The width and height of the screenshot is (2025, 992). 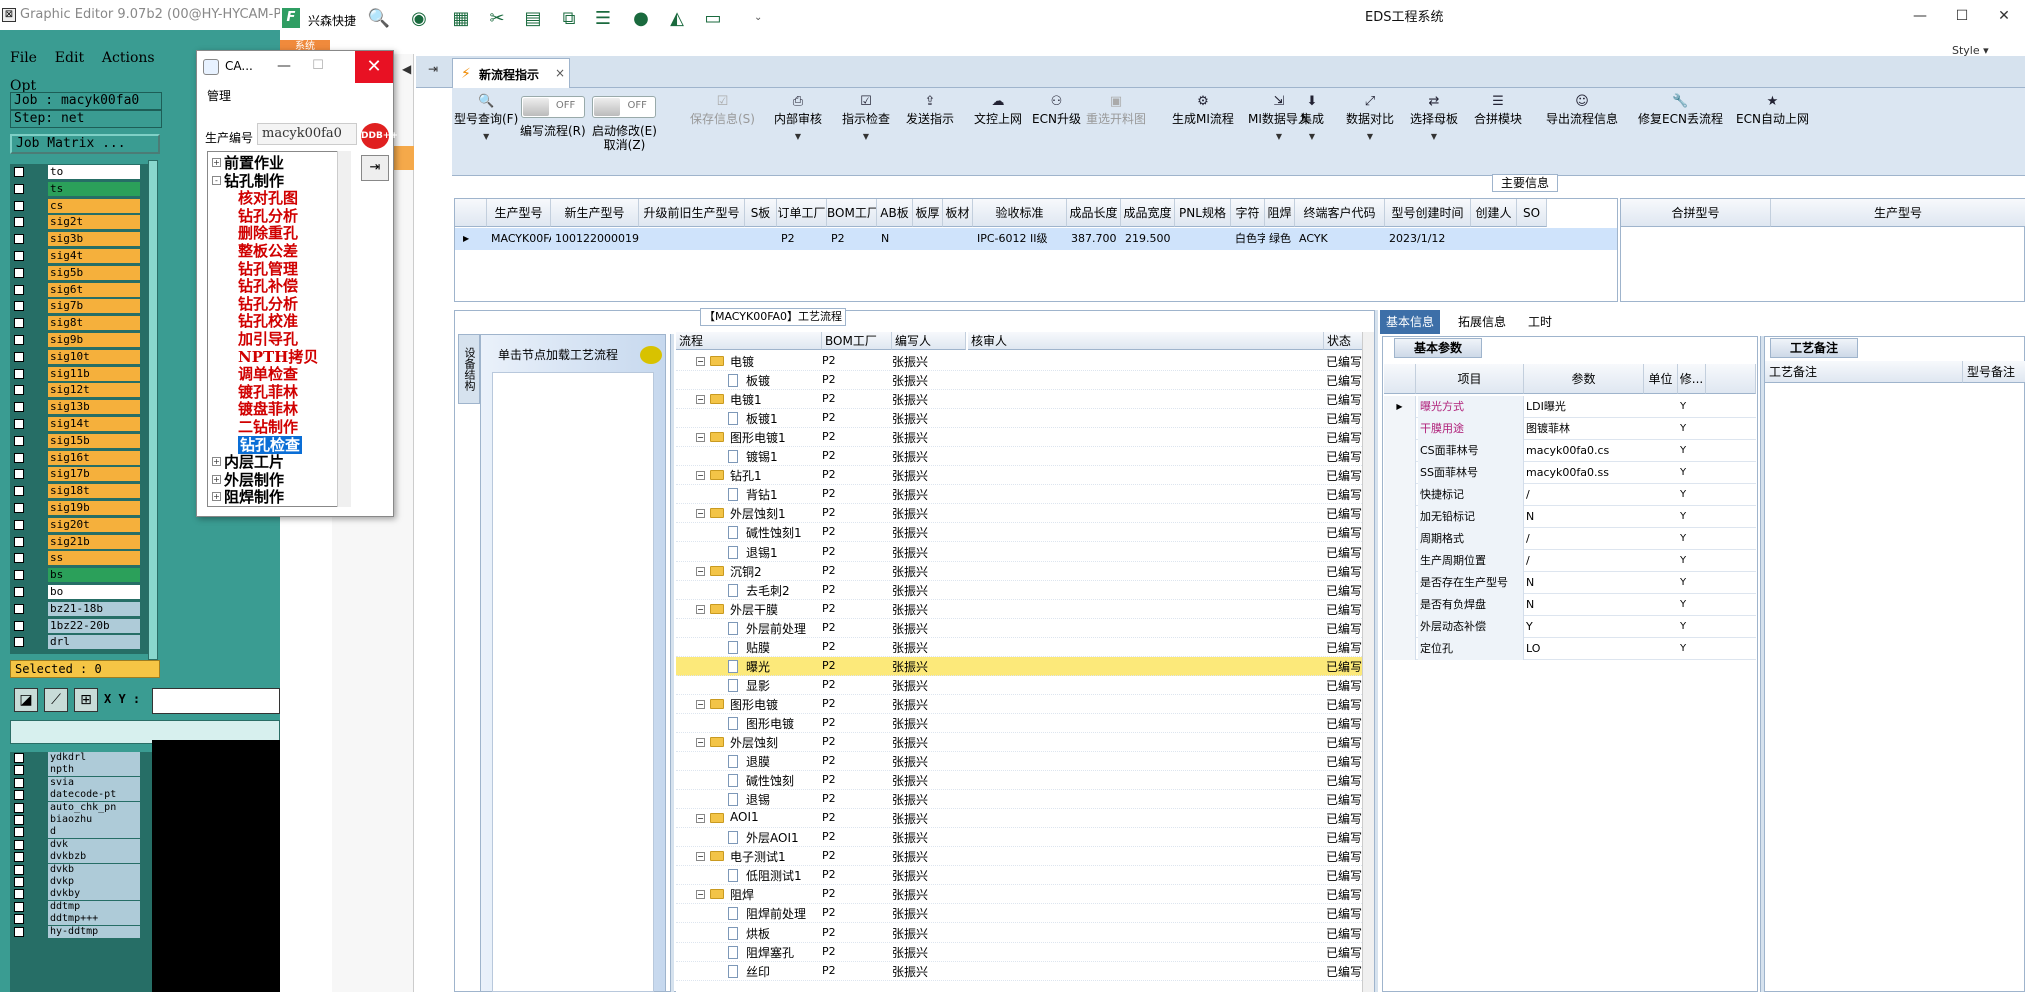 I want to click on layer-row: dvk, so click(x=81, y=844).